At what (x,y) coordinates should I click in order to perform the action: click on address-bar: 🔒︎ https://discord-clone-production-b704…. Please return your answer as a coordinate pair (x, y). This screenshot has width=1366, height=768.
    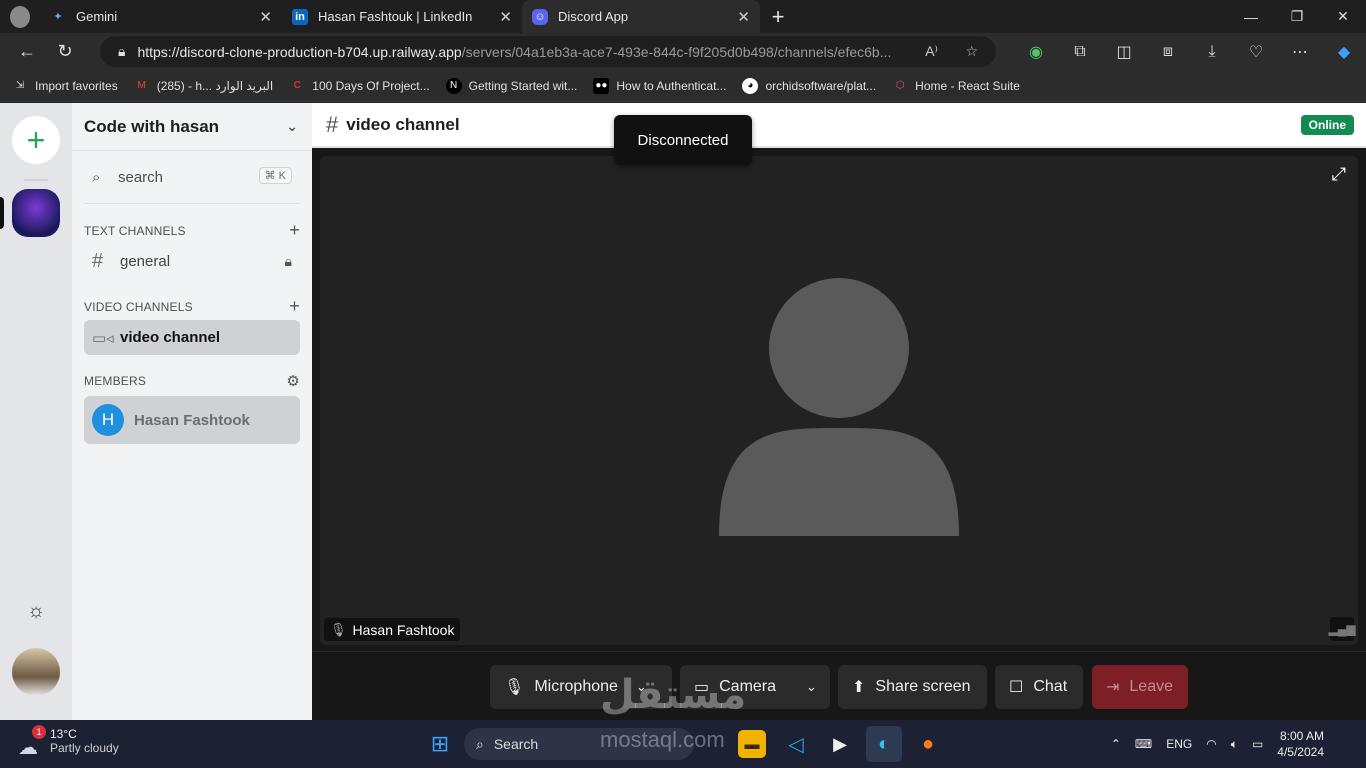
    Looking at the image, I should click on (548, 51).